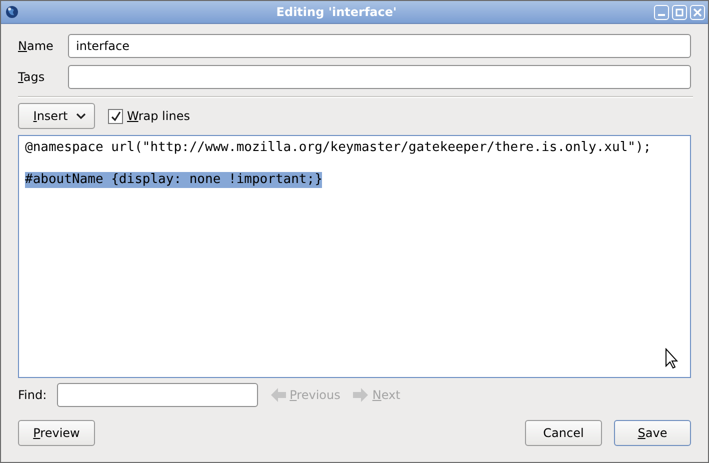 The width and height of the screenshot is (709, 463). I want to click on maximize-button, so click(679, 12).